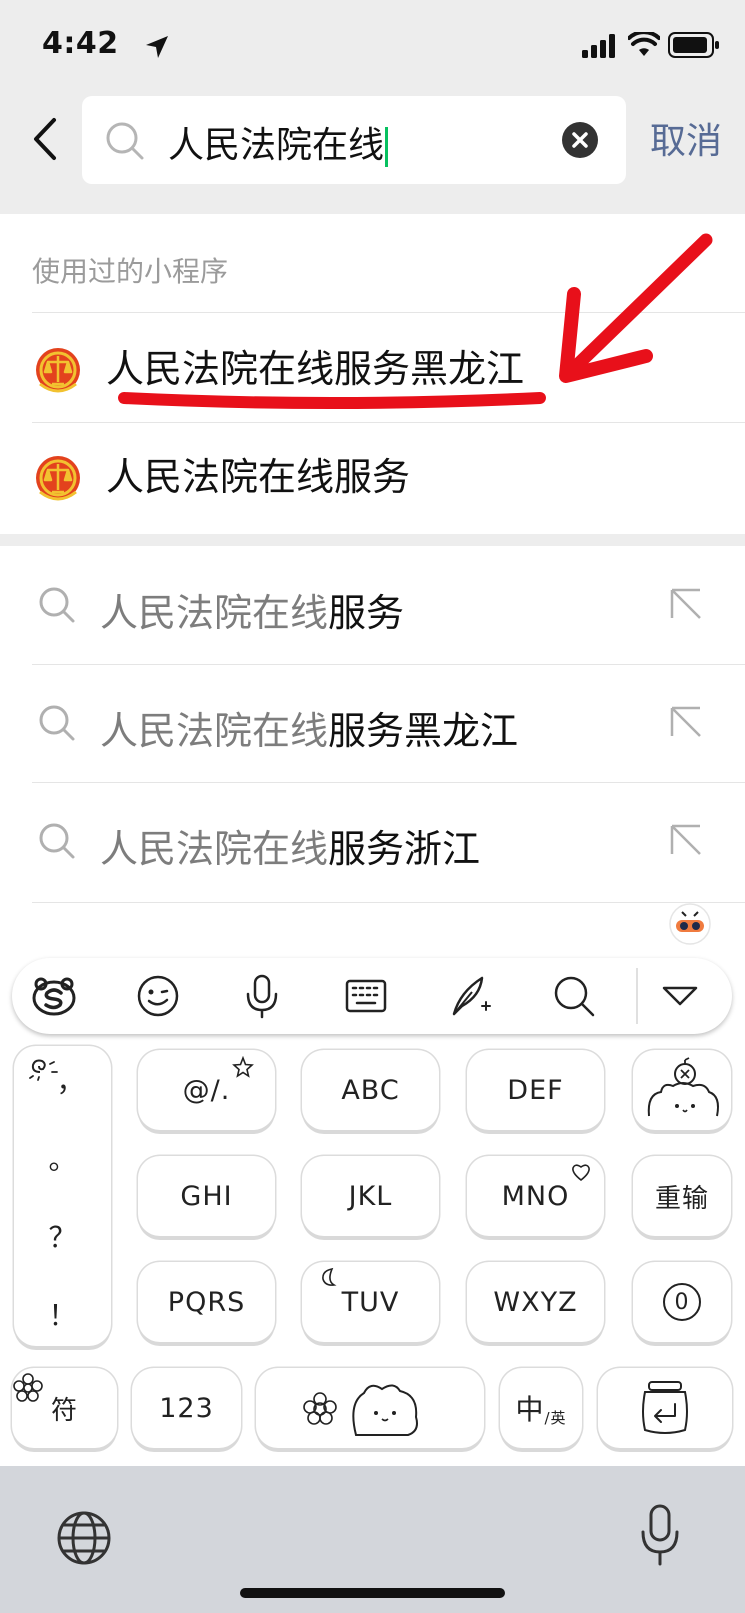 The image size is (745, 1613). I want to click on clear-icon, so click(580, 140).